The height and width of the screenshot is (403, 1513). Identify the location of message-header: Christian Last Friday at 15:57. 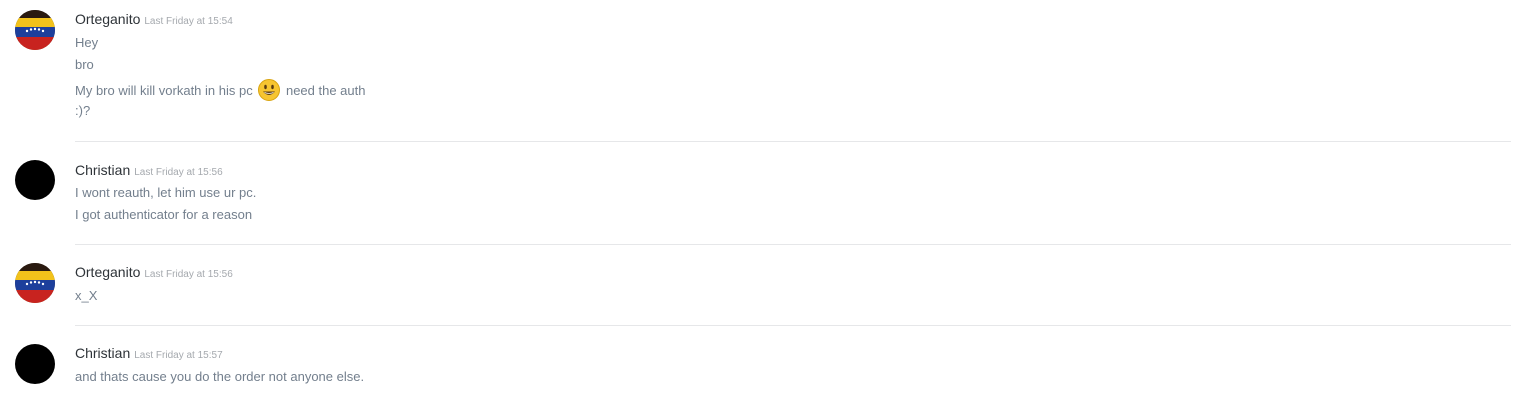
(149, 354).